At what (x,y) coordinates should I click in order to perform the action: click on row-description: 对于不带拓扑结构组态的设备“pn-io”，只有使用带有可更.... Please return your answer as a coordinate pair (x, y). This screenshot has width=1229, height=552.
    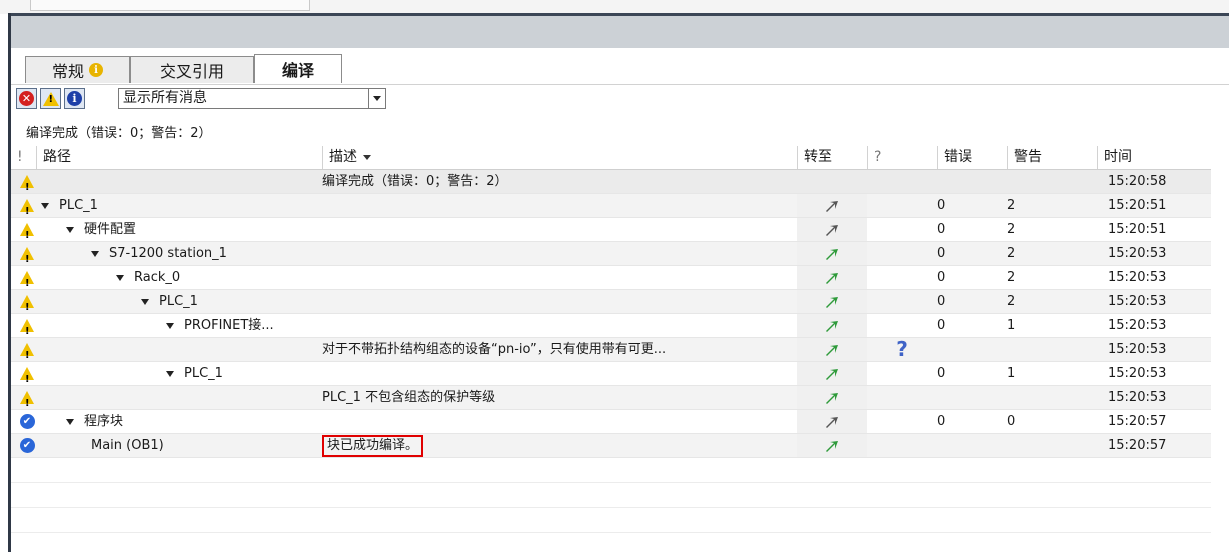
    Looking at the image, I should click on (494, 349).